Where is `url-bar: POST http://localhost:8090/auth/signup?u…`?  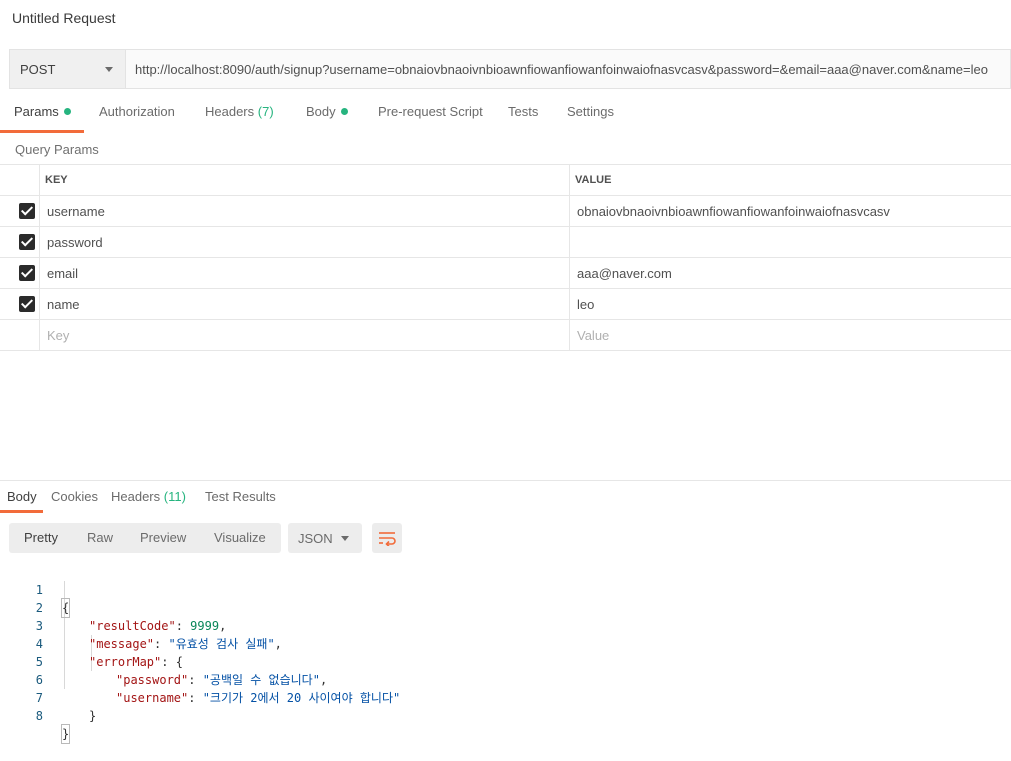
url-bar: POST http://localhost:8090/auth/signup?u… is located at coordinates (510, 69).